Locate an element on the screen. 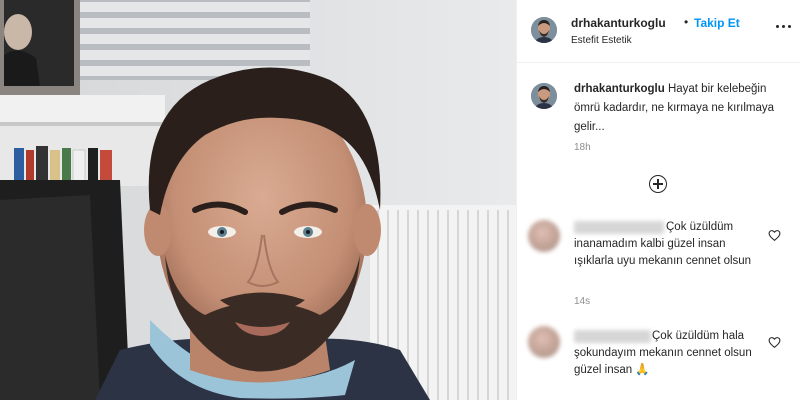 The height and width of the screenshot is (400, 800). author-avatar-image is located at coordinates (544, 30).